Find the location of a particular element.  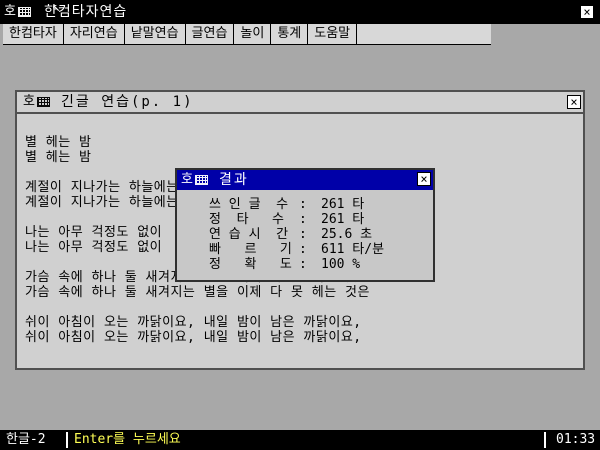

stat-row: 쓰 인 글 수:261 타 is located at coordinates (286, 205).